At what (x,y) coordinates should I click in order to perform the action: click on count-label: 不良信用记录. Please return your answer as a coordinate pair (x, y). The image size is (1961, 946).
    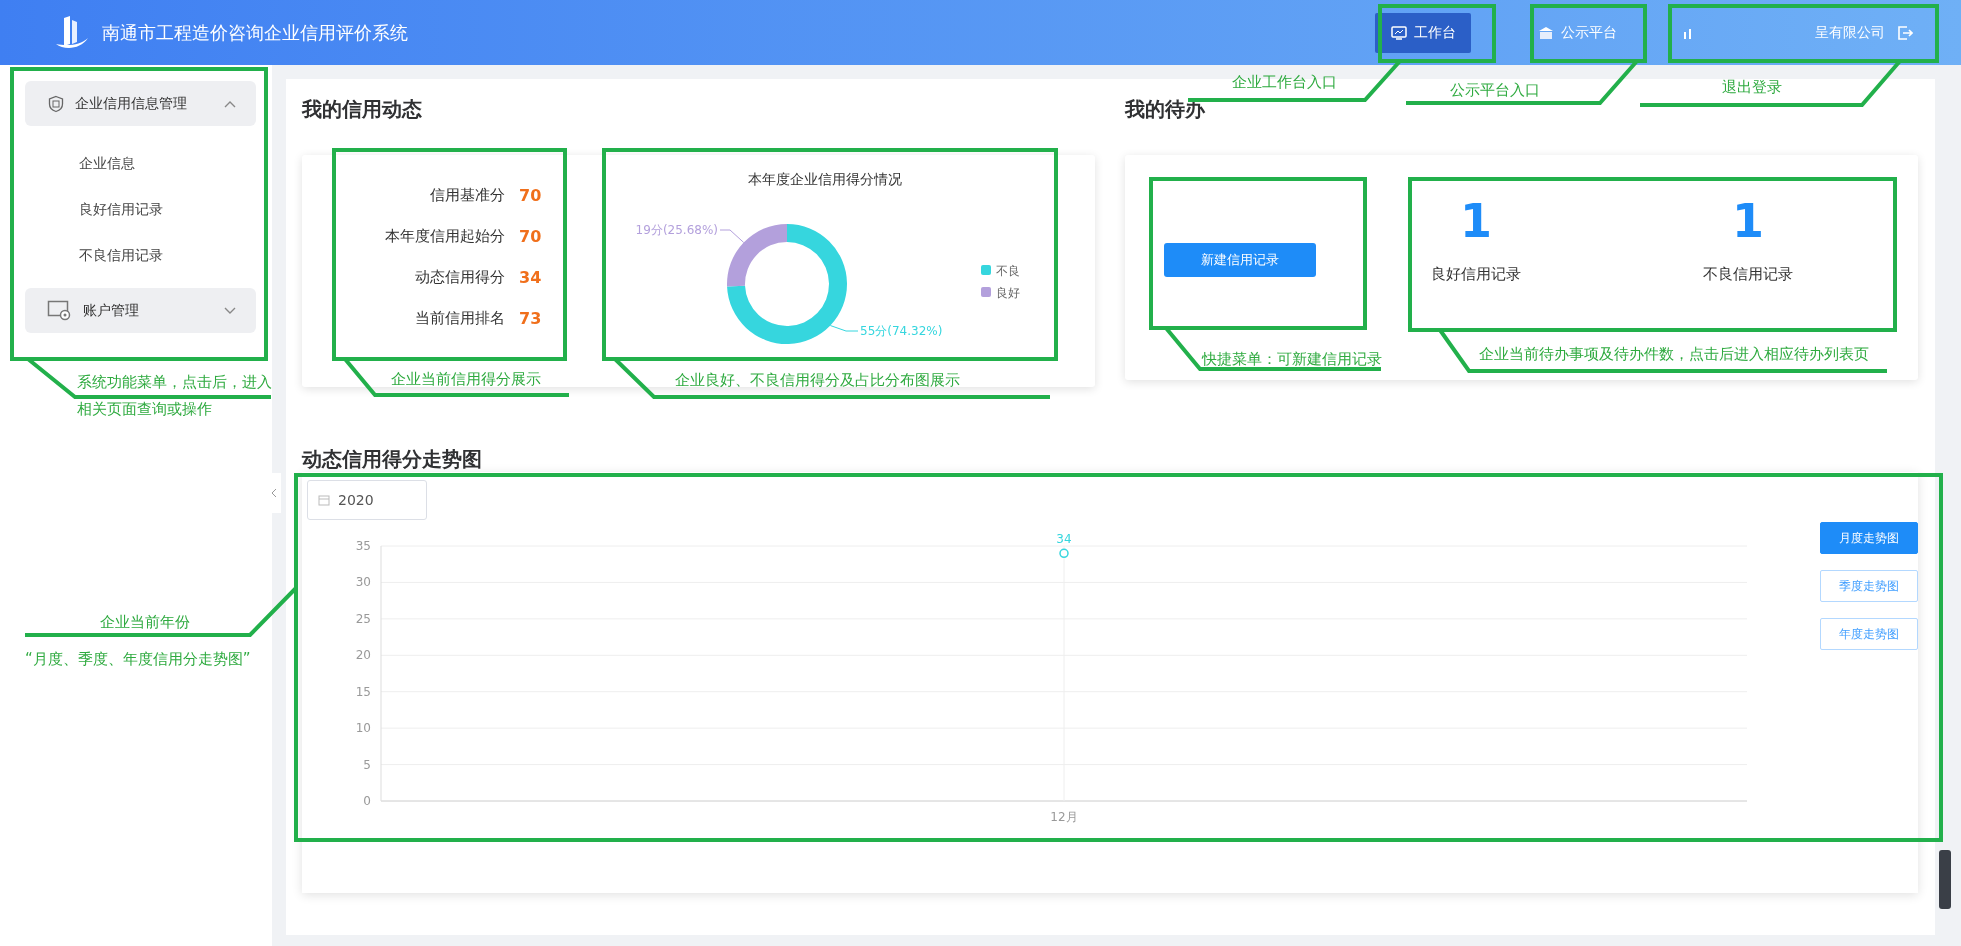
    Looking at the image, I should click on (1748, 274).